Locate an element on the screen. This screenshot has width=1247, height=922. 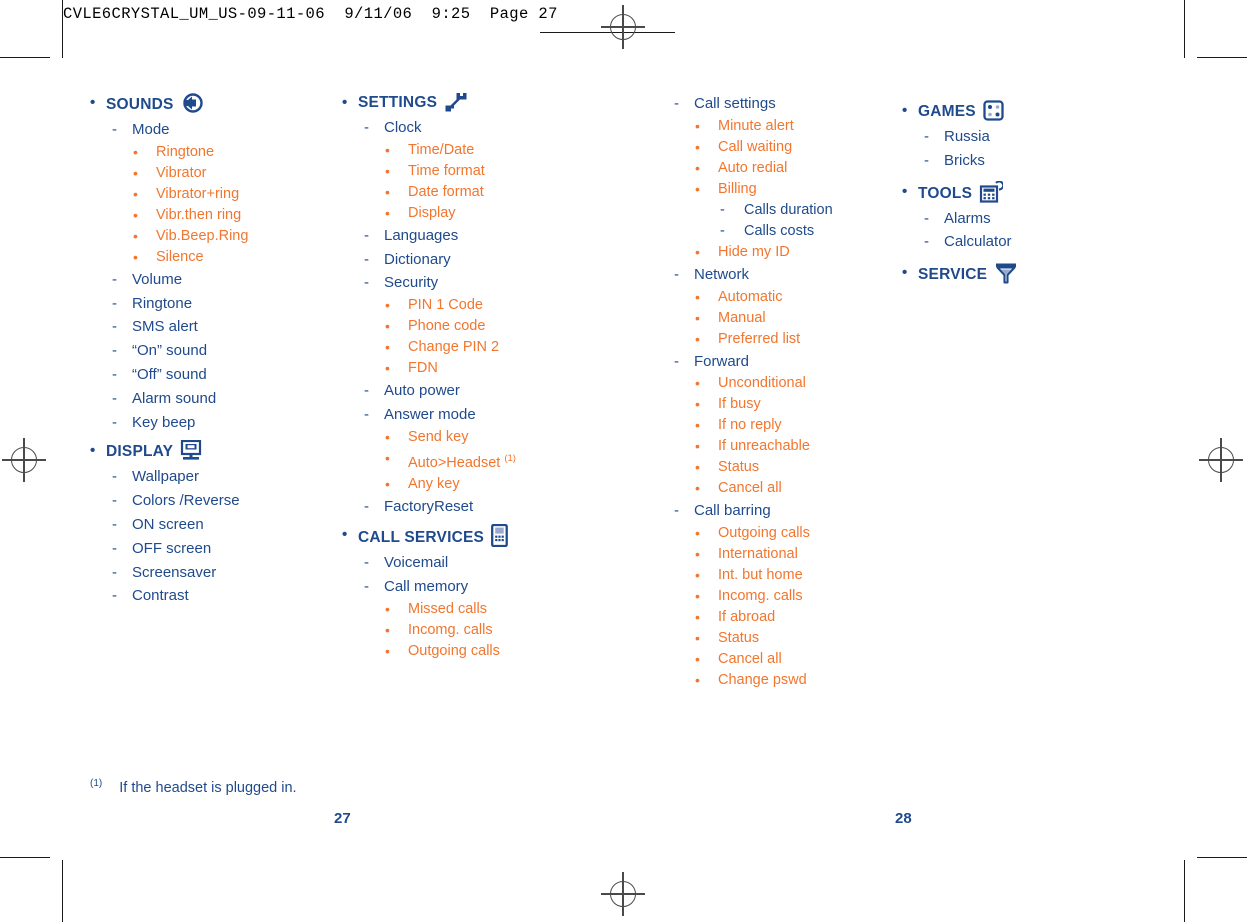
menu-item-label: SMS alert is located at coordinates (165, 327).